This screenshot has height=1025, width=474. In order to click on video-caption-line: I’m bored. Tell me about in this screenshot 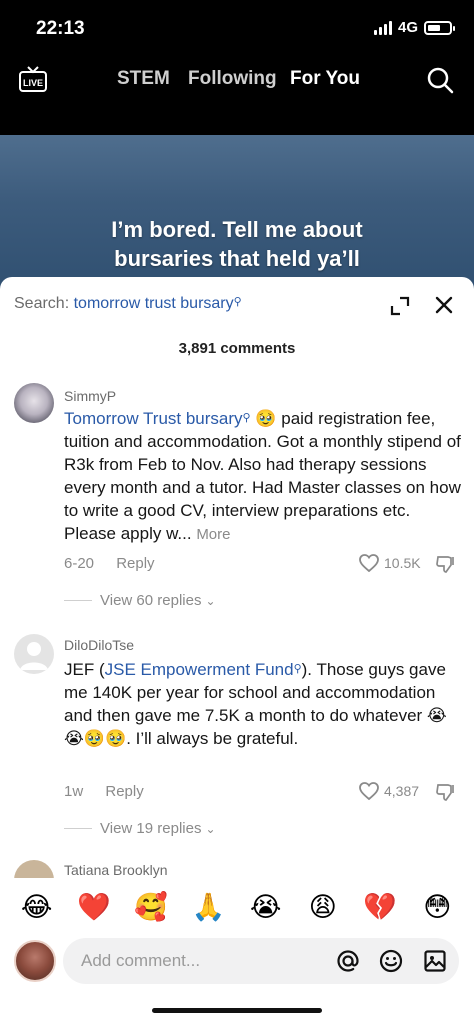, I will do `click(237, 229)`.